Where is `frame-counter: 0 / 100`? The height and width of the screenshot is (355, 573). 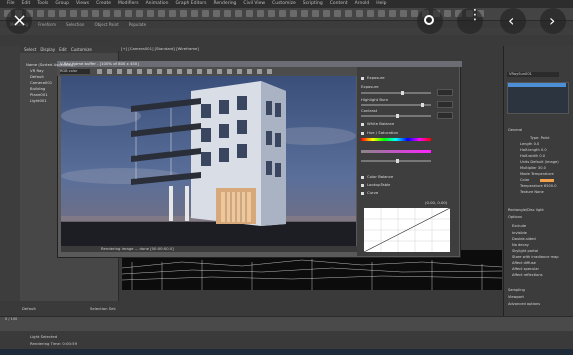
frame-counter: 0 / 100 is located at coordinates (11, 319).